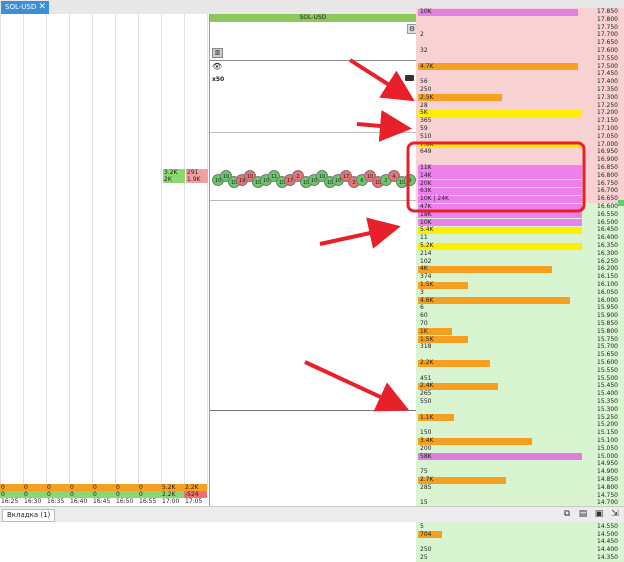 Image resolution: width=624 pixels, height=562 pixels. I want to click on ladder-row: 5 14.550, so click(520, 526).